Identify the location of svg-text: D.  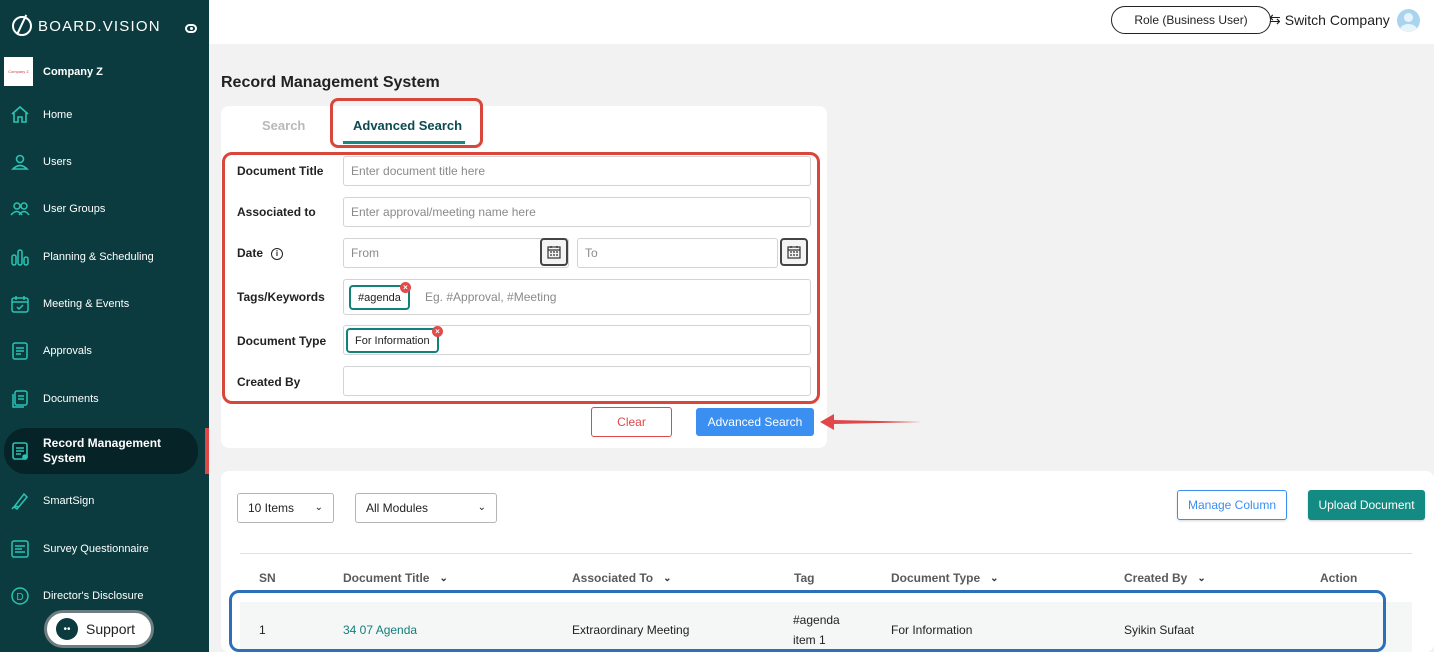
(19, 597).